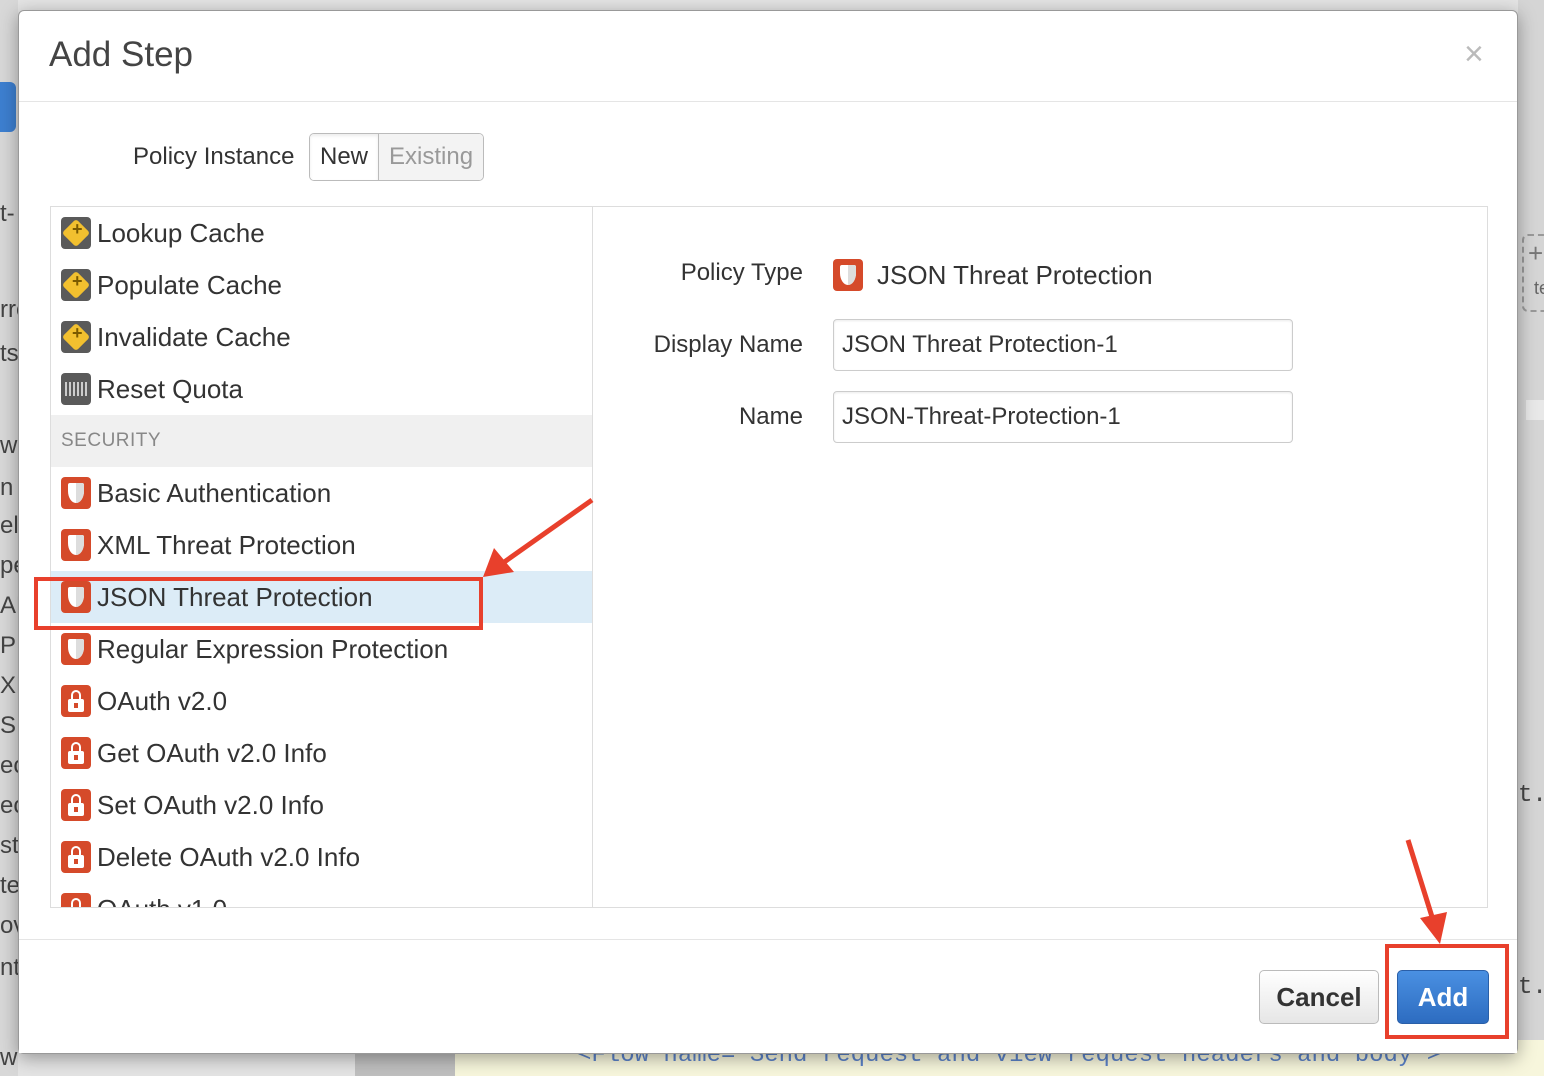  I want to click on name-input, so click(1063, 417).